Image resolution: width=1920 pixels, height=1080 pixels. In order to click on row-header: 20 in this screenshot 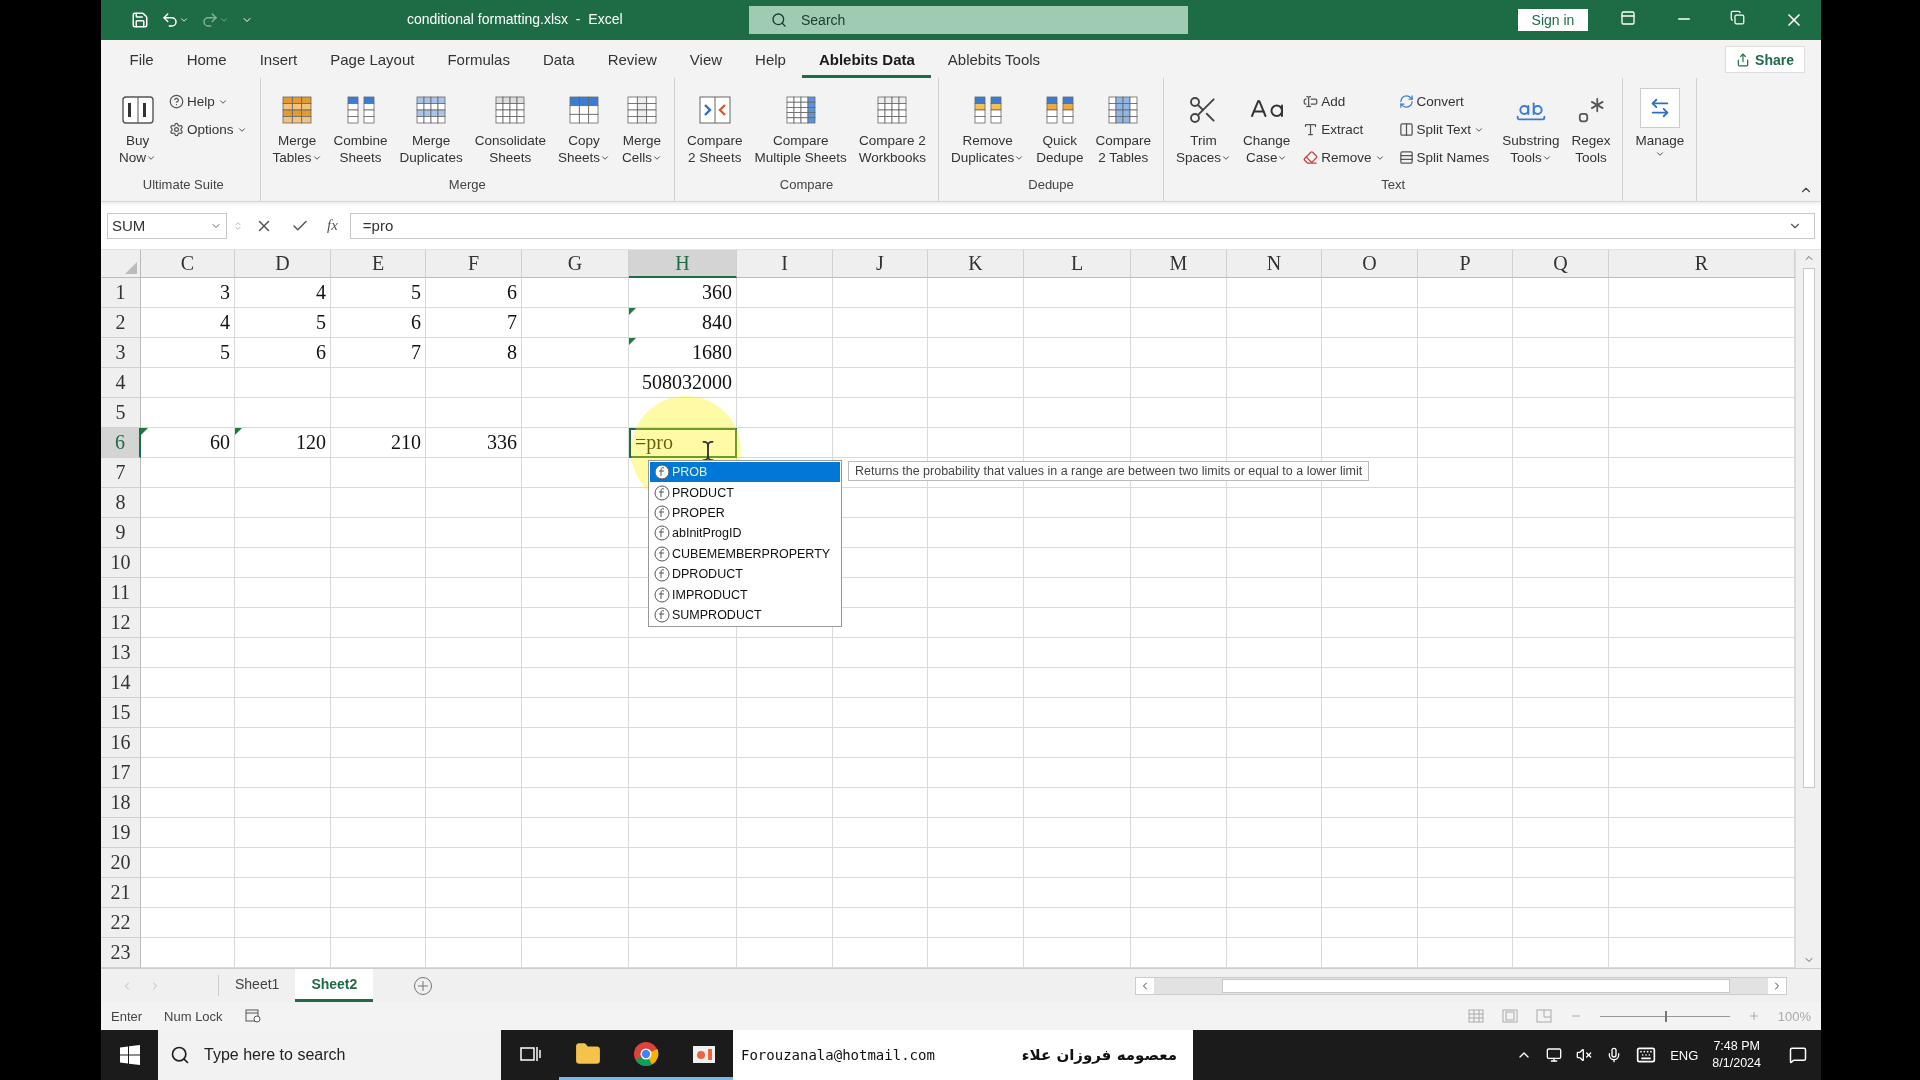, I will do `click(121, 863)`.